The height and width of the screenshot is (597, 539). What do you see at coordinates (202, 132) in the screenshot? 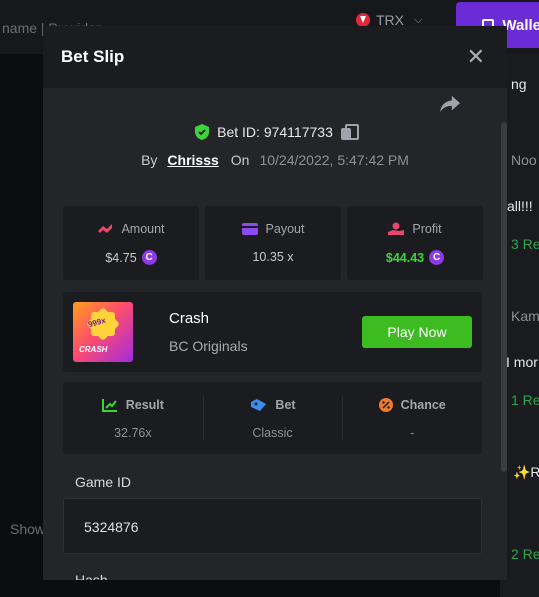
I see `shield-check-icon` at bounding box center [202, 132].